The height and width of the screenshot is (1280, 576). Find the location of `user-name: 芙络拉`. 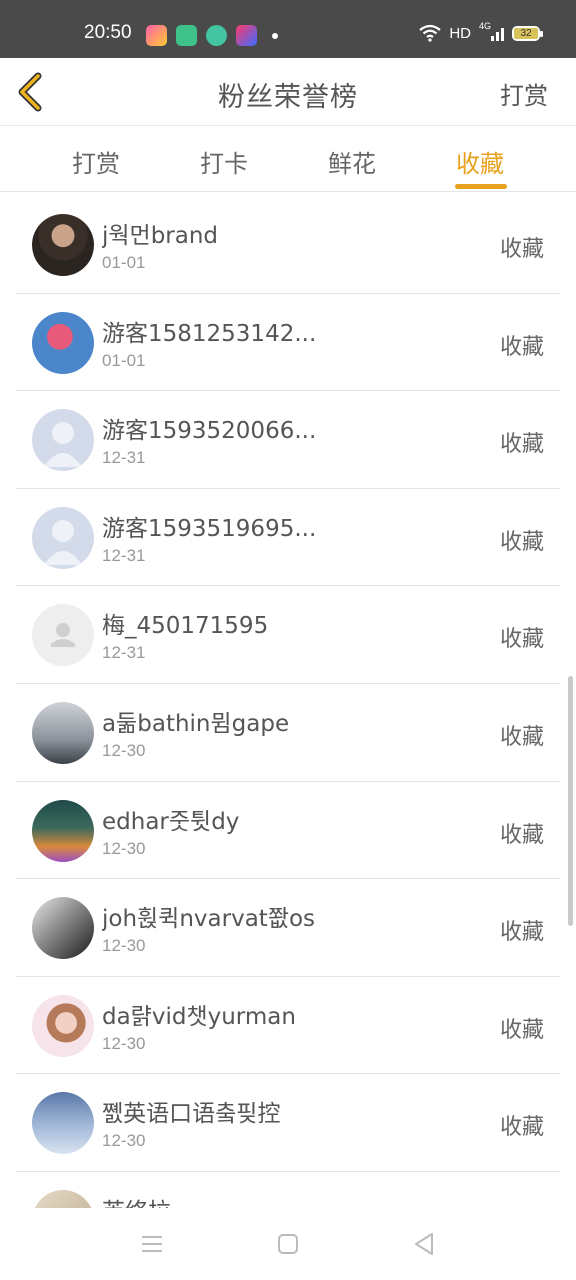

user-name: 芙络拉 is located at coordinates (136, 1200).